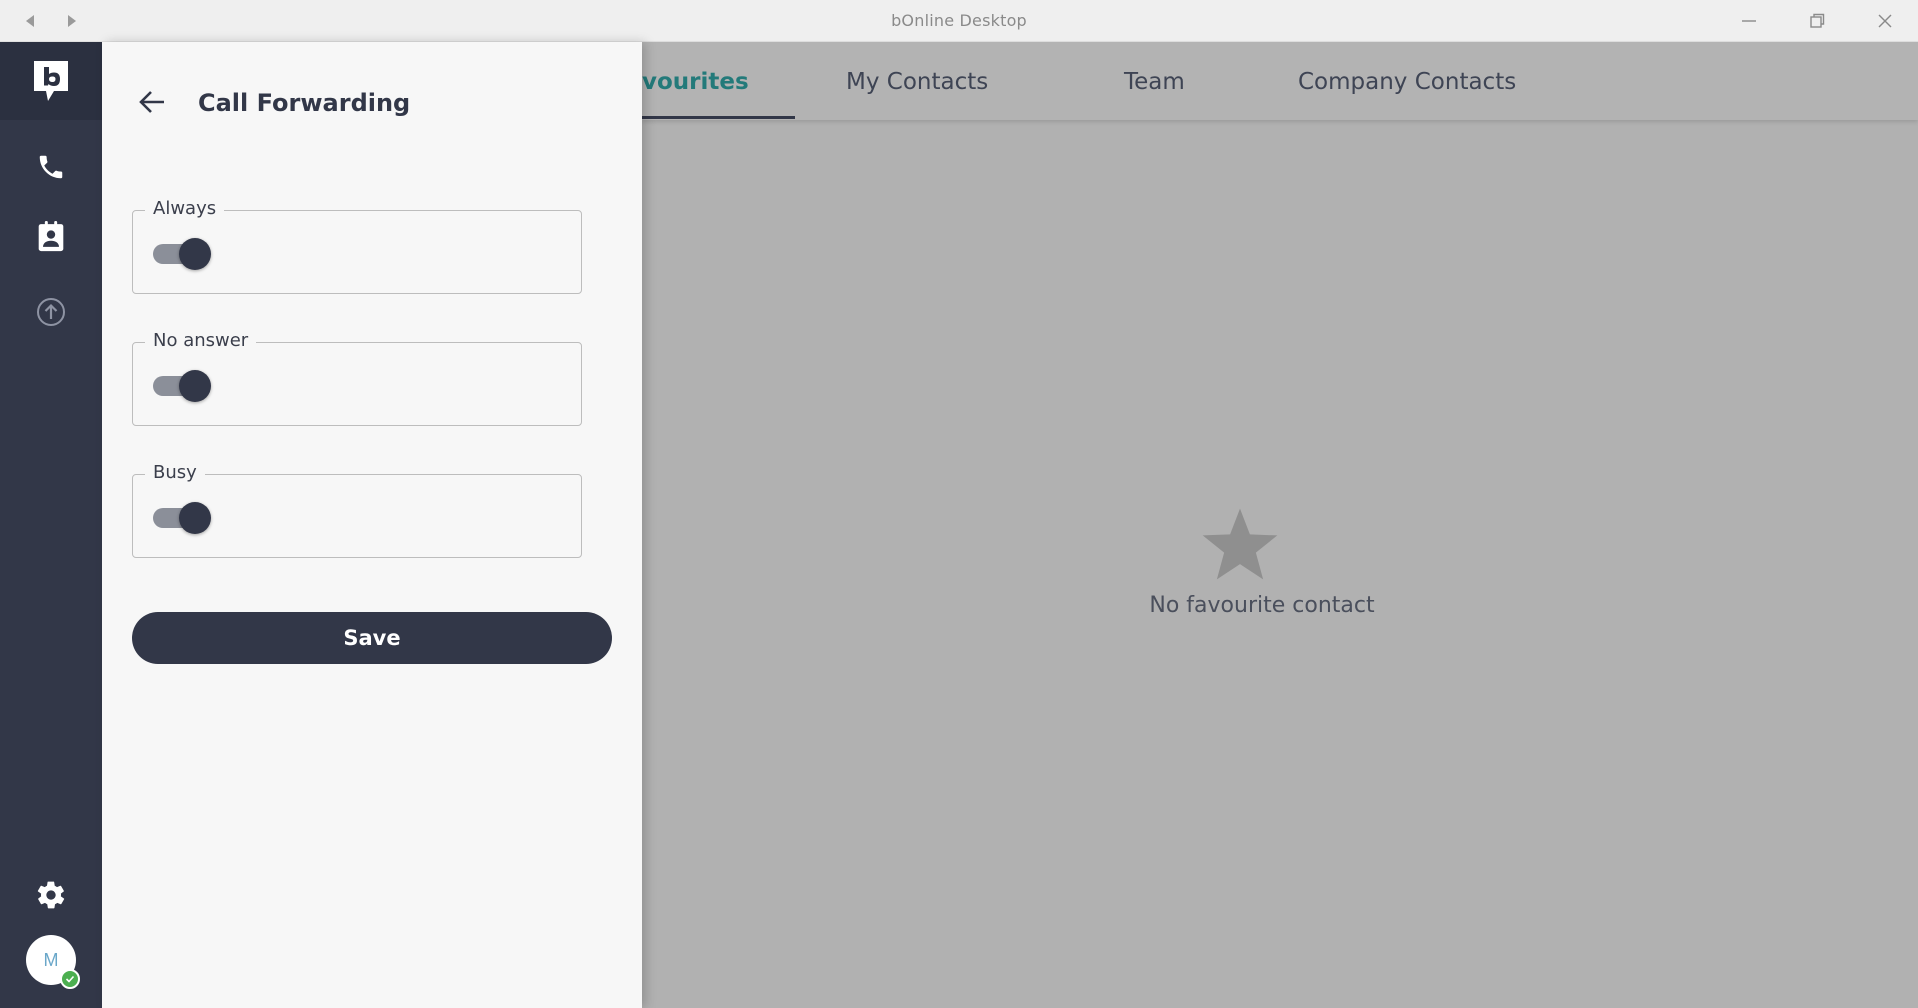  I want to click on no-answer-toggle, so click(182, 386).